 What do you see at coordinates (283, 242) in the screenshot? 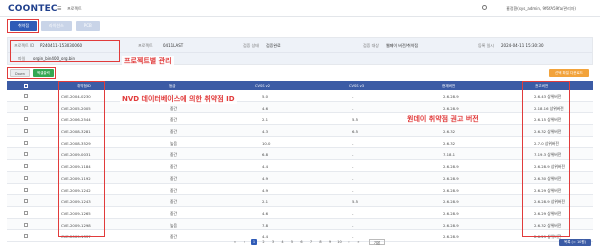
I see `page-link: 4` at bounding box center [283, 242].